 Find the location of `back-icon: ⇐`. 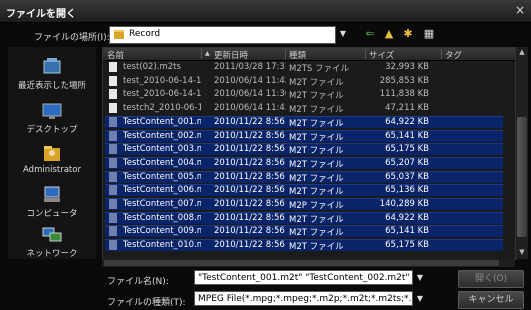

back-icon: ⇐ is located at coordinates (370, 34).